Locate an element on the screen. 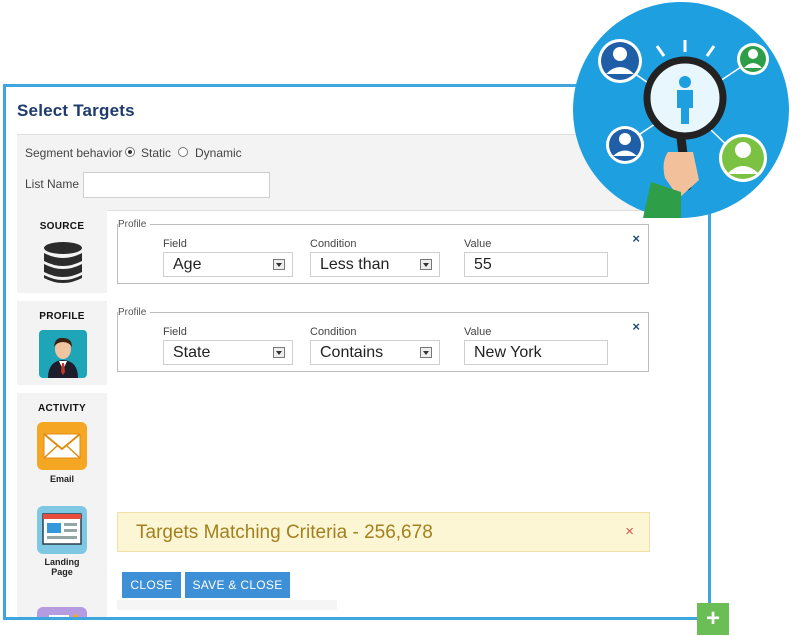 The height and width of the screenshot is (636, 800). form-icon is located at coordinates (62, 612).